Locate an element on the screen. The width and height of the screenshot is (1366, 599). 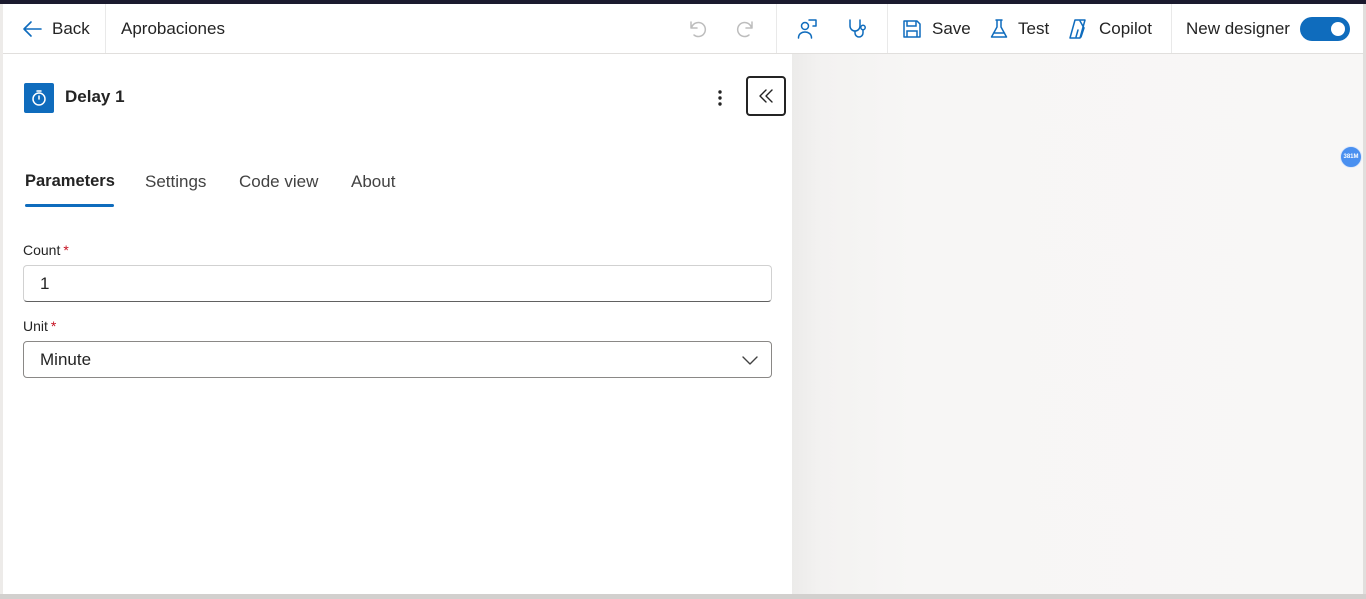
canvas-floating-badge: 381M is located at coordinates (1351, 157).